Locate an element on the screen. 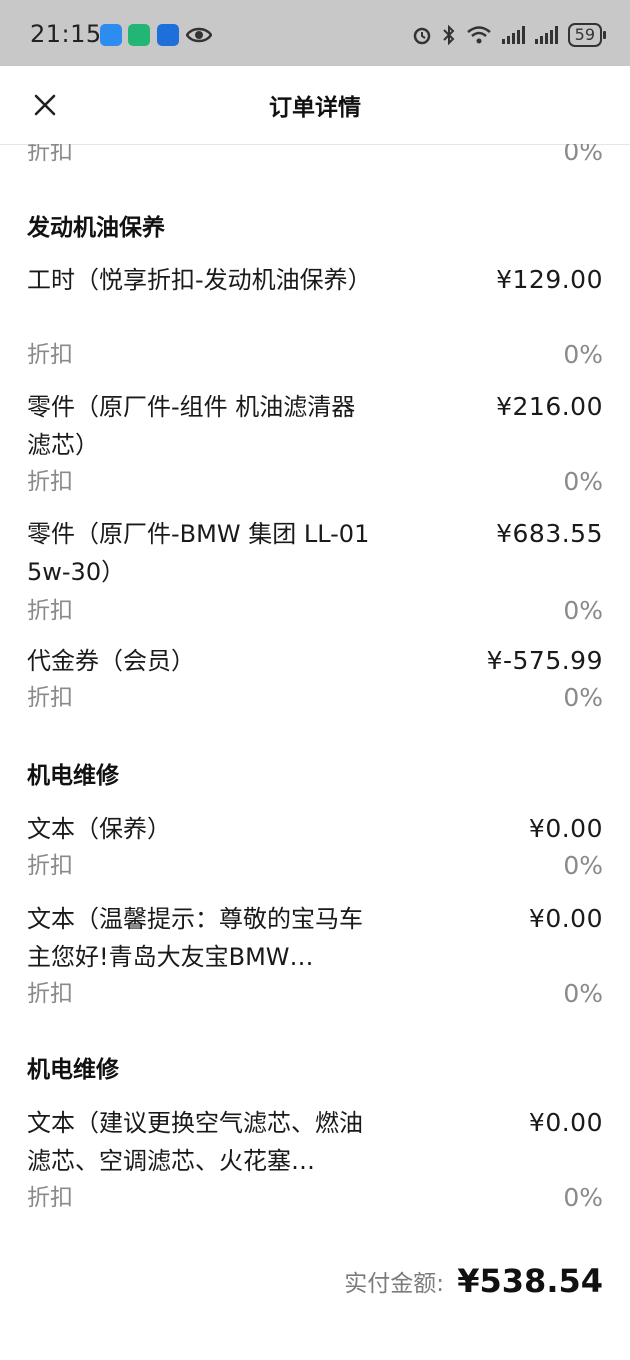 The image size is (630, 1360). item-price: ¥683.55 is located at coordinates (549, 533).